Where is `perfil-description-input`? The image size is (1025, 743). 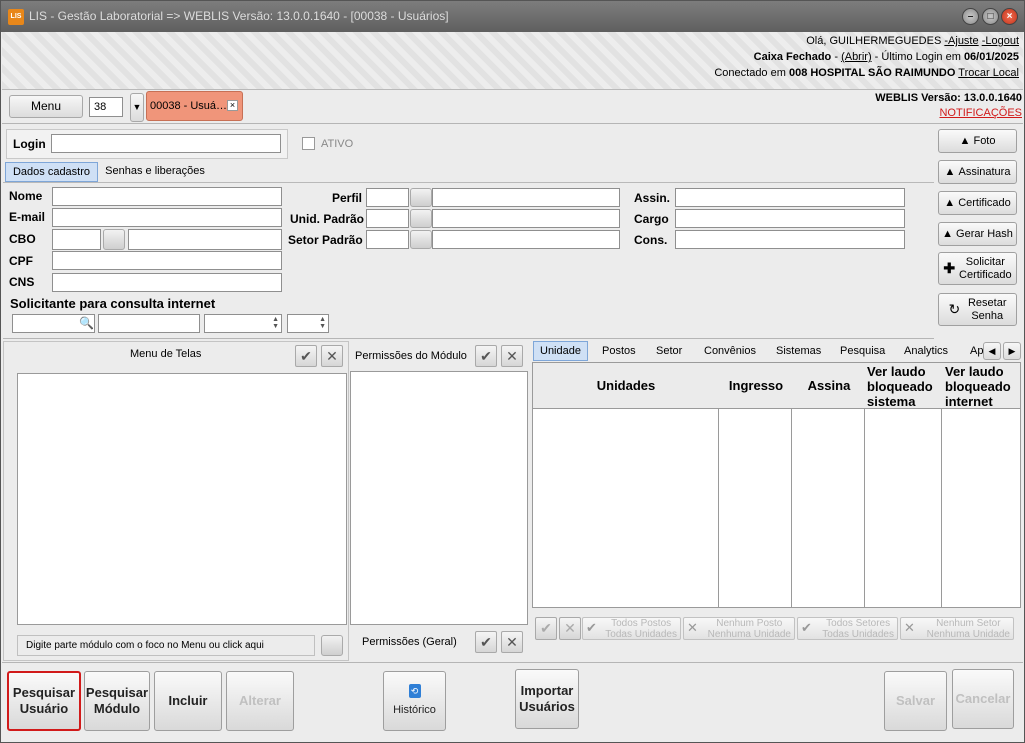
perfil-description-input is located at coordinates (526, 197).